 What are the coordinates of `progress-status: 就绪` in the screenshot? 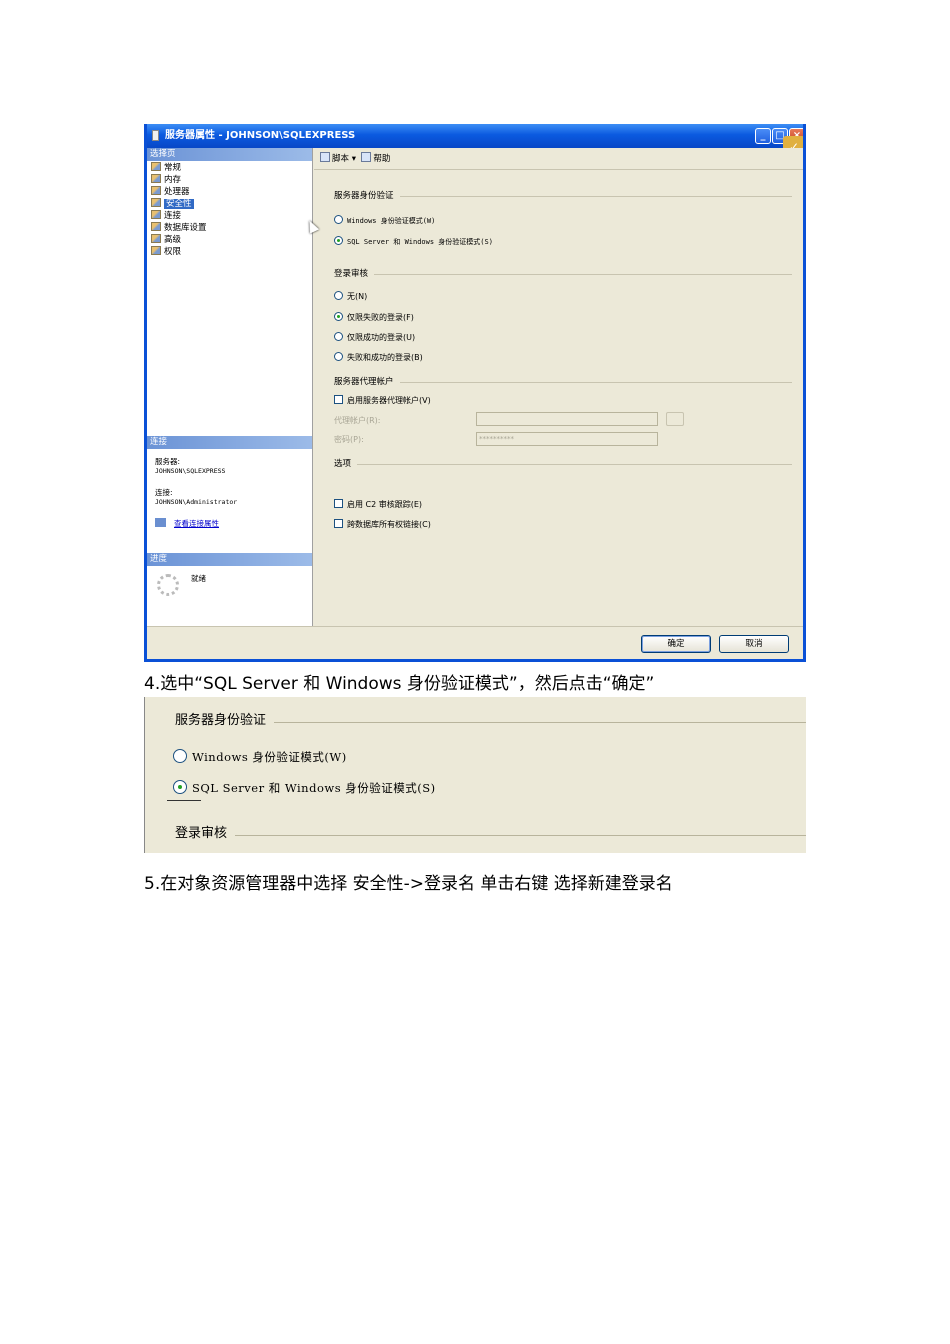 It's located at (198, 578).